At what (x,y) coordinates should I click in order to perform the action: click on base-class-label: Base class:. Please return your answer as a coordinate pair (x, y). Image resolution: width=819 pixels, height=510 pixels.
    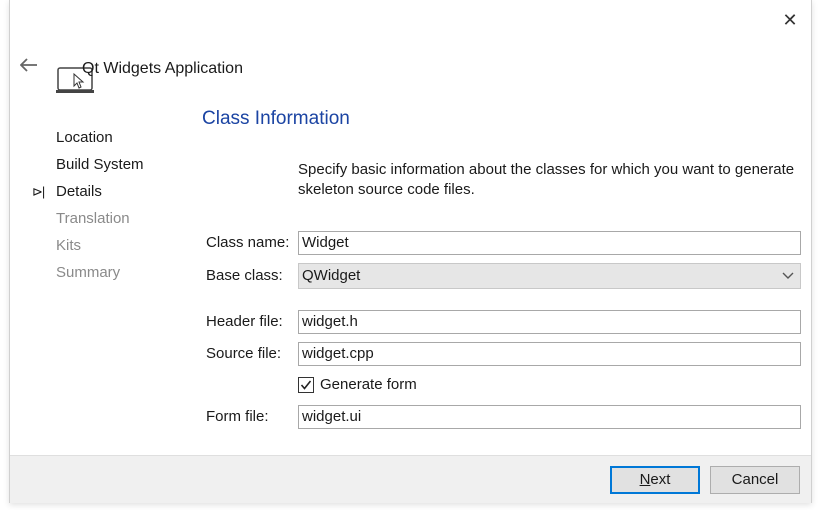
    Looking at the image, I should click on (244, 275).